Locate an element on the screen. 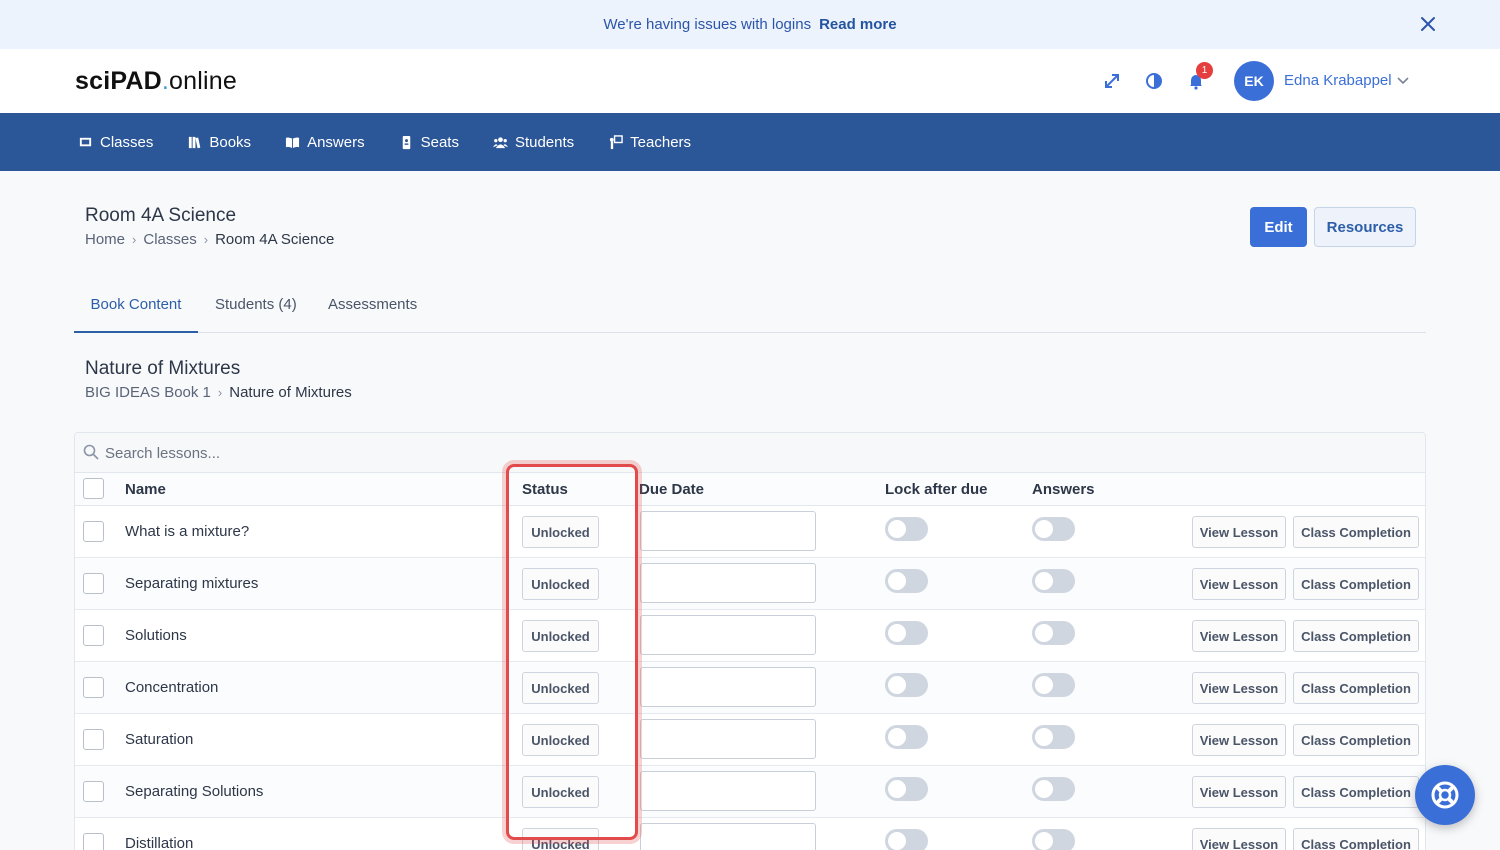  nav-item-classes: Classes is located at coordinates (115, 142).